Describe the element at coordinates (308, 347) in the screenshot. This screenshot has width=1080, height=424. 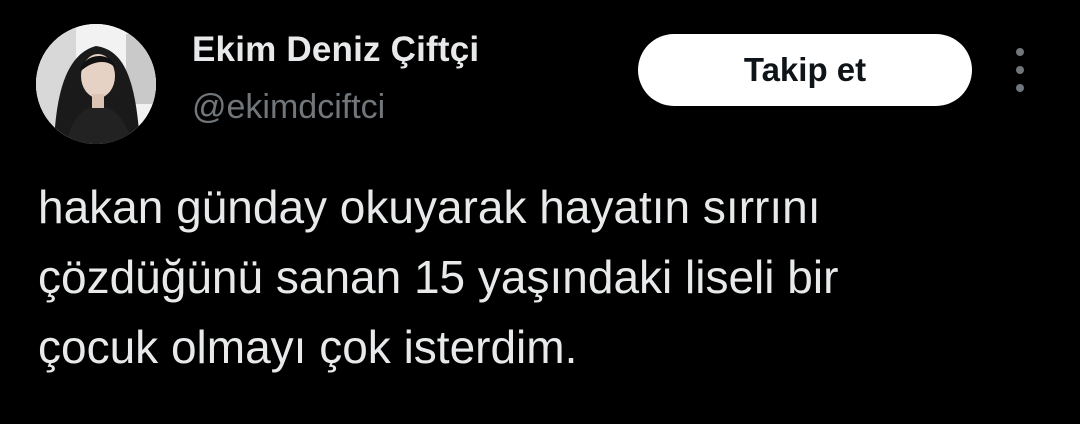
I see `tweet-line: çocuk olmayı çok isterdim.` at that location.